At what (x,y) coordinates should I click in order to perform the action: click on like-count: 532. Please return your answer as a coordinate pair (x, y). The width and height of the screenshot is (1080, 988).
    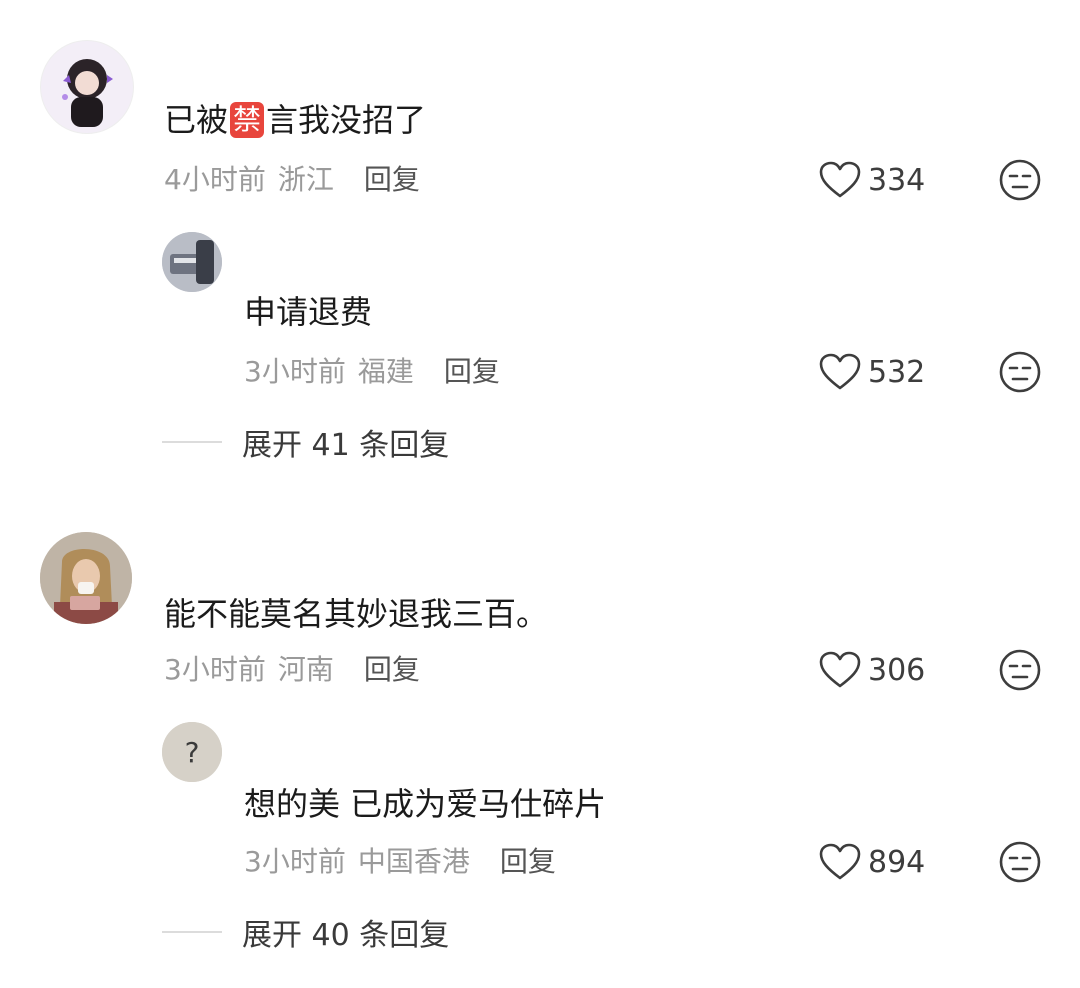
    Looking at the image, I should click on (897, 372).